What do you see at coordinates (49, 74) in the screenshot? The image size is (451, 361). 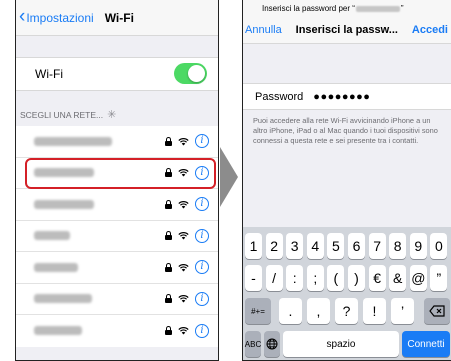 I see `wifi-label: Wi-Fi` at bounding box center [49, 74].